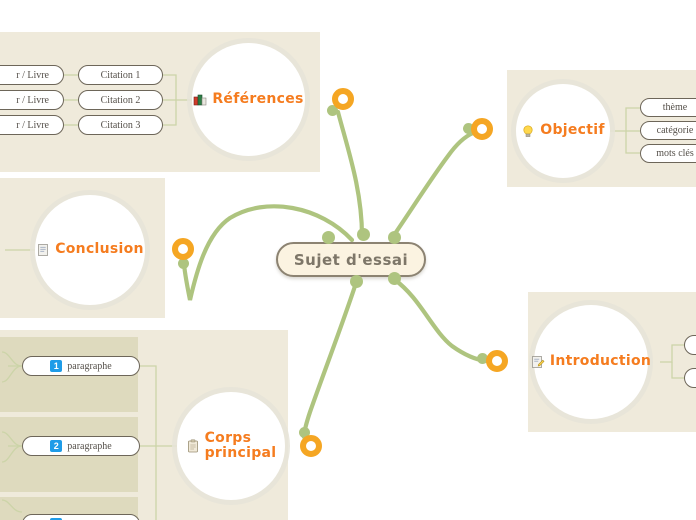  I want to click on pill-auteur-livre-1: r / Livre, so click(32, 75).